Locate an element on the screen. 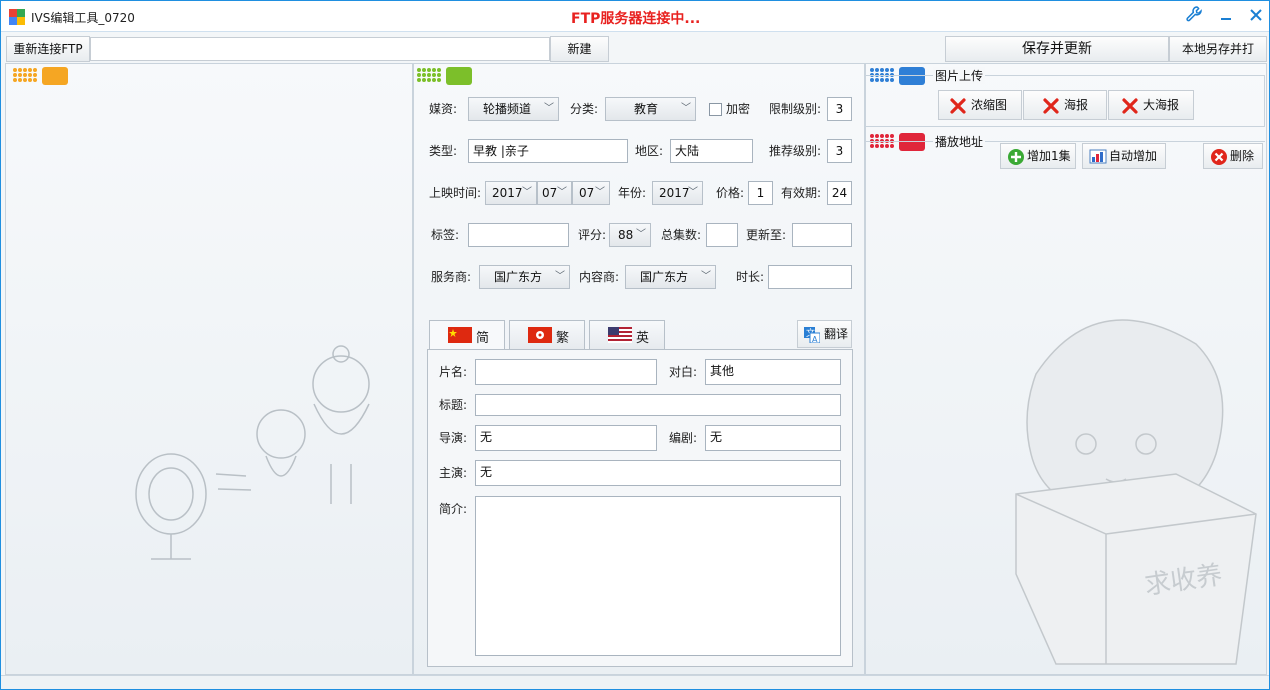 The width and height of the screenshot is (1270, 690). save-and-update-button: 保存并更新 is located at coordinates (1057, 49).